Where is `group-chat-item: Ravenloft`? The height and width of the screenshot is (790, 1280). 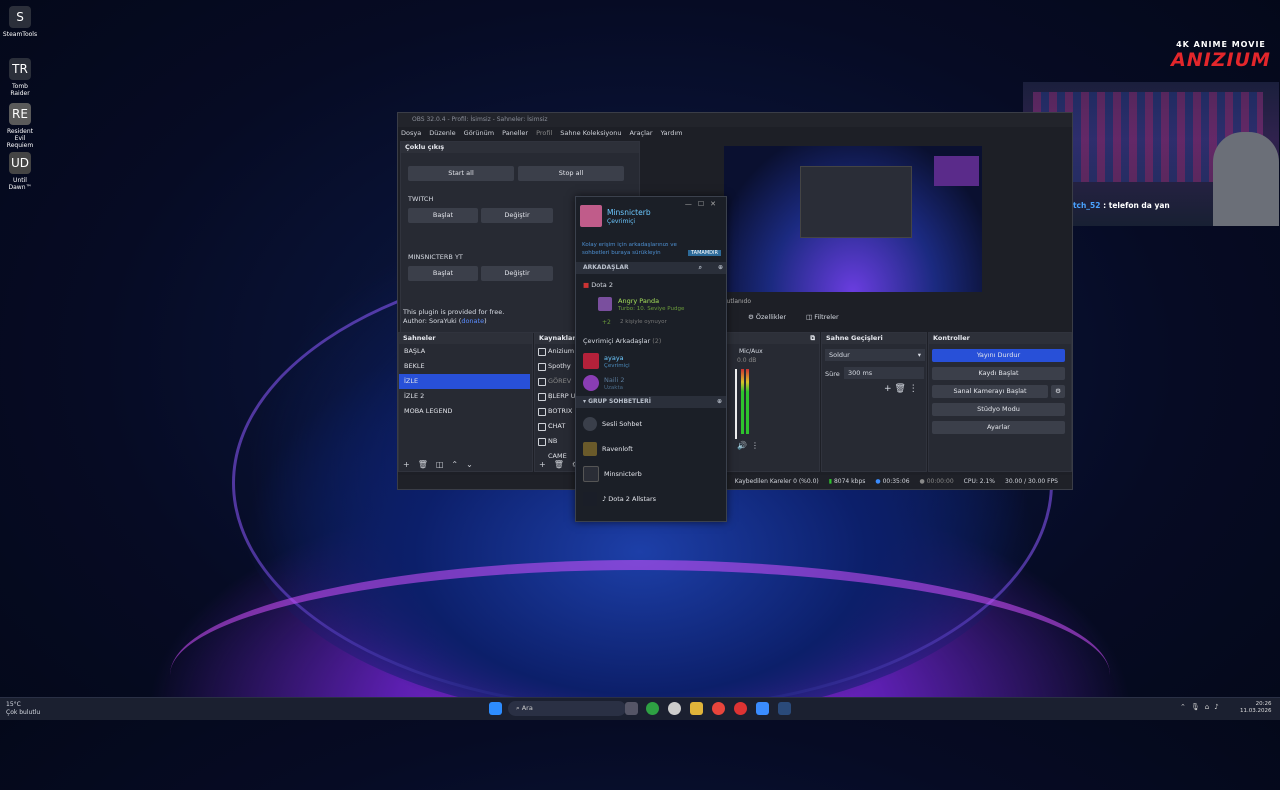
group-chat-item: Ravenloft is located at coordinates (651, 448).